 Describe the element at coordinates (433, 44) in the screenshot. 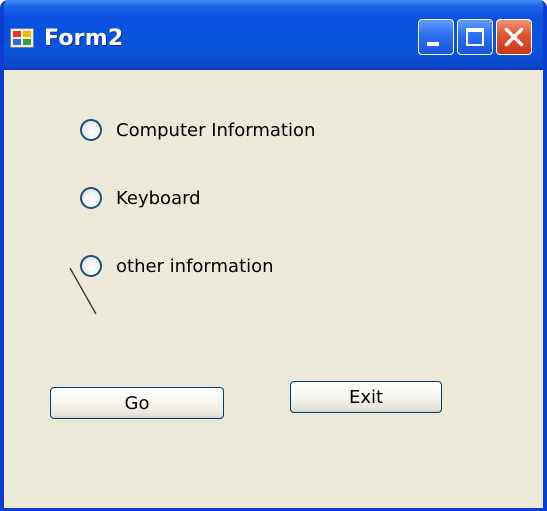

I see `minimize-icon` at that location.